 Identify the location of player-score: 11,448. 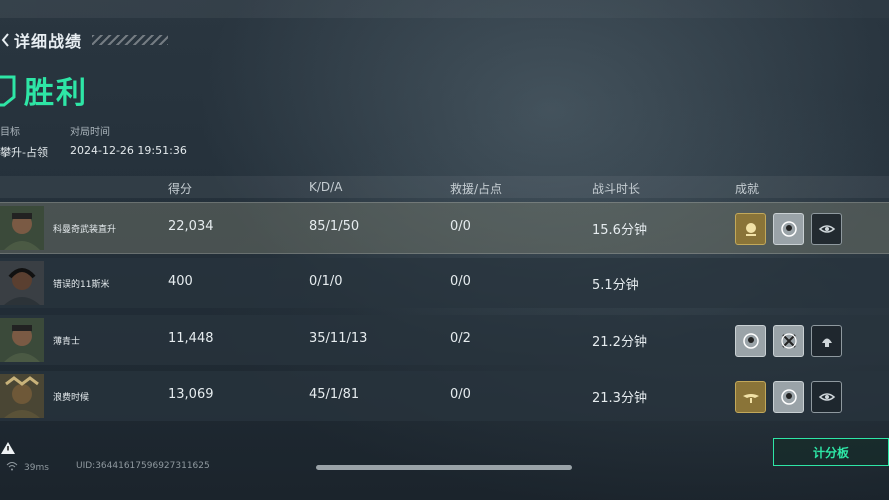
(191, 338).